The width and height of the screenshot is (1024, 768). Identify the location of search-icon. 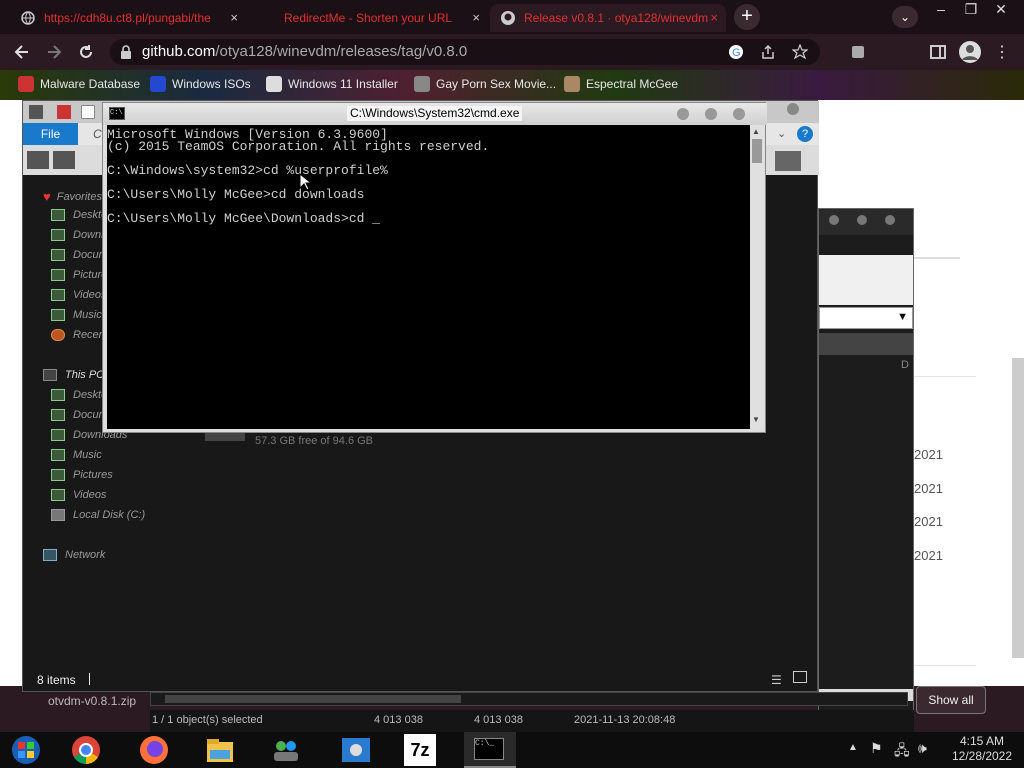
(788, 161).